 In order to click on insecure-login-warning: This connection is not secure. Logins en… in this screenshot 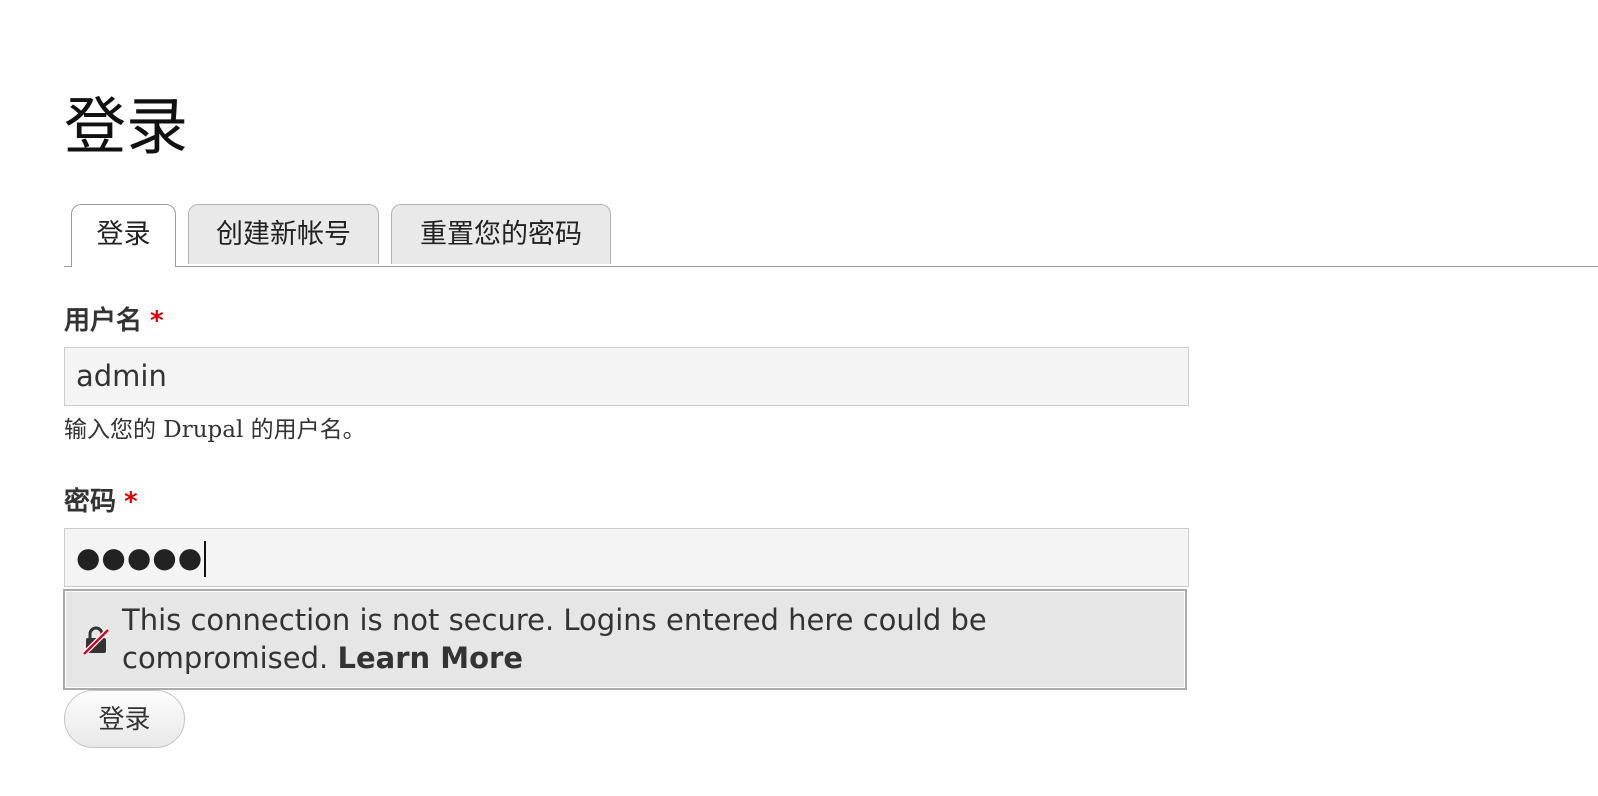, I will do `click(625, 639)`.